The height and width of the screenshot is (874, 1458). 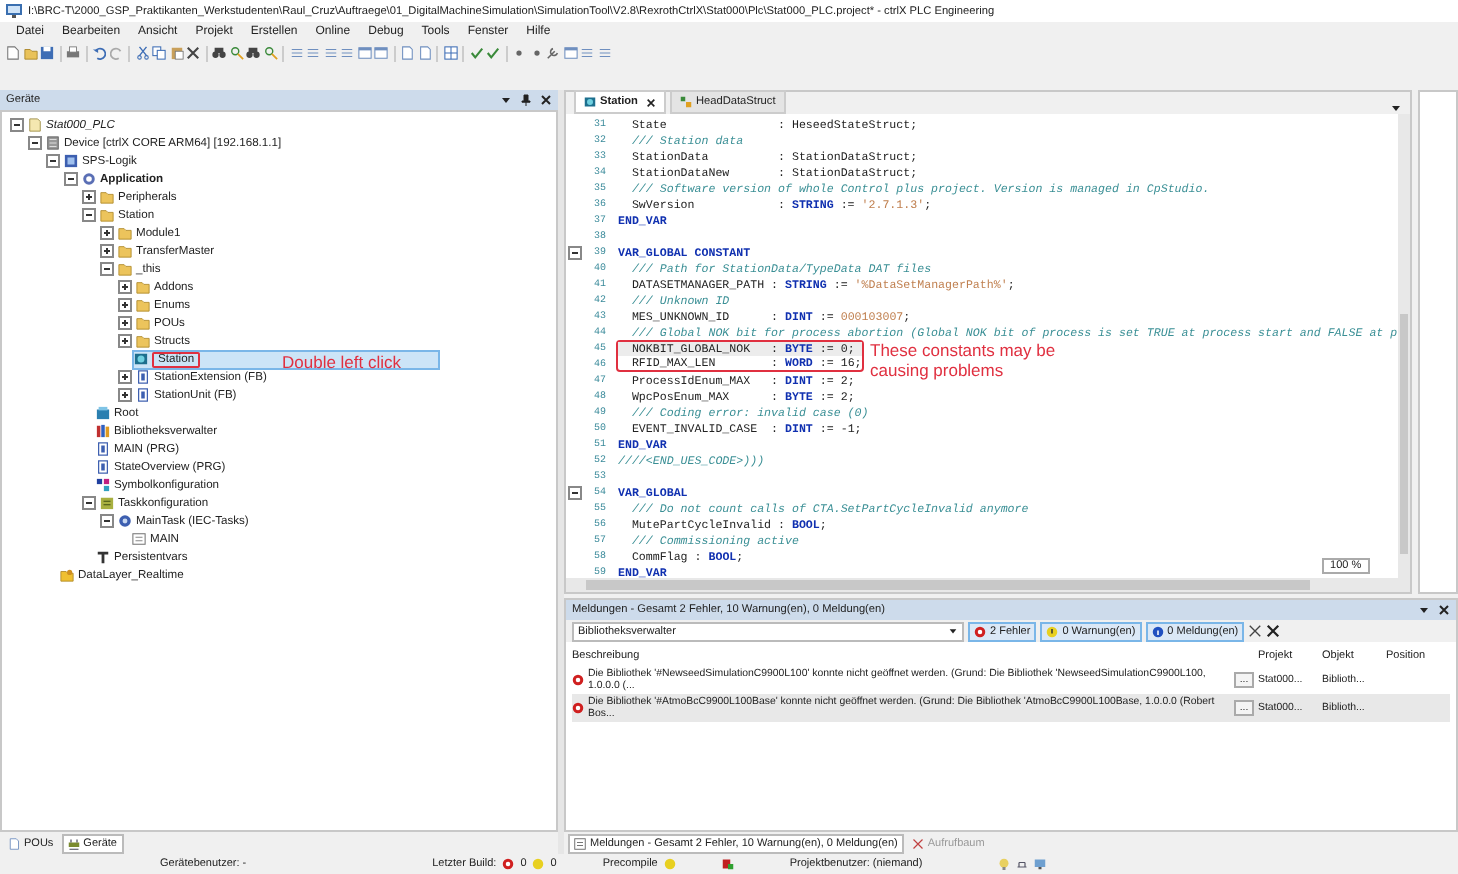 What do you see at coordinates (47, 53) in the screenshot?
I see `save-icon` at bounding box center [47, 53].